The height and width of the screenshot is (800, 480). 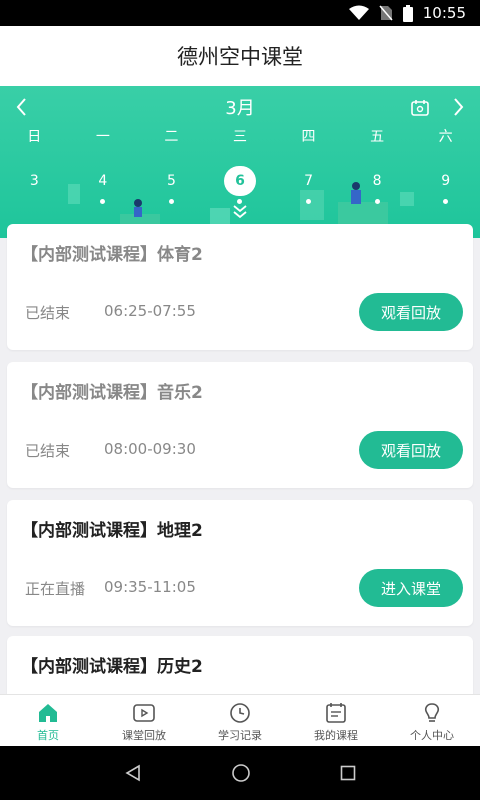 I want to click on tab-my-courses: 我的课程, so click(x=336, y=720).